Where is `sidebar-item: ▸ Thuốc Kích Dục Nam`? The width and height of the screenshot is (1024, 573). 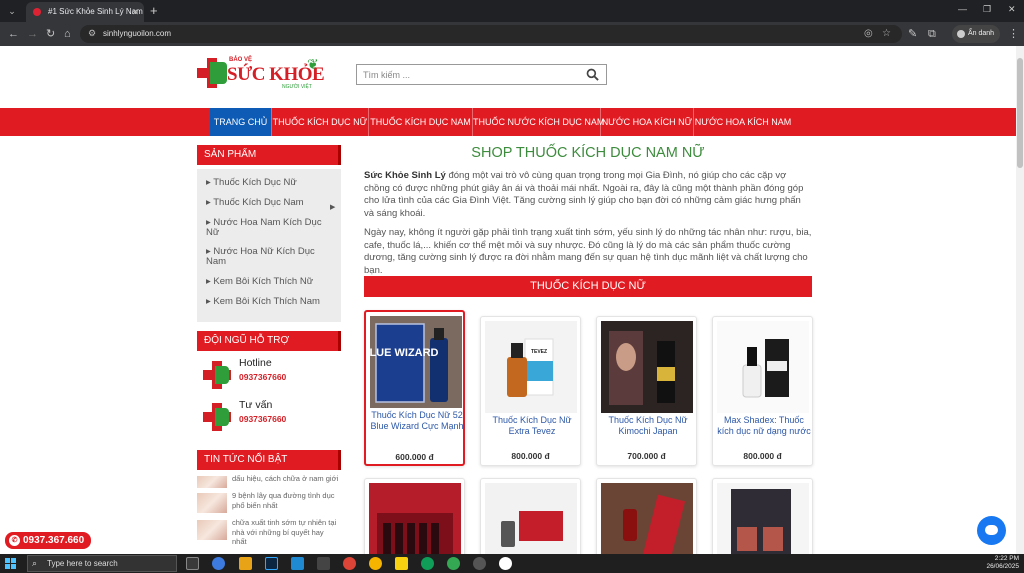 sidebar-item: ▸ Thuốc Kích Dục Nam is located at coordinates (266, 203).